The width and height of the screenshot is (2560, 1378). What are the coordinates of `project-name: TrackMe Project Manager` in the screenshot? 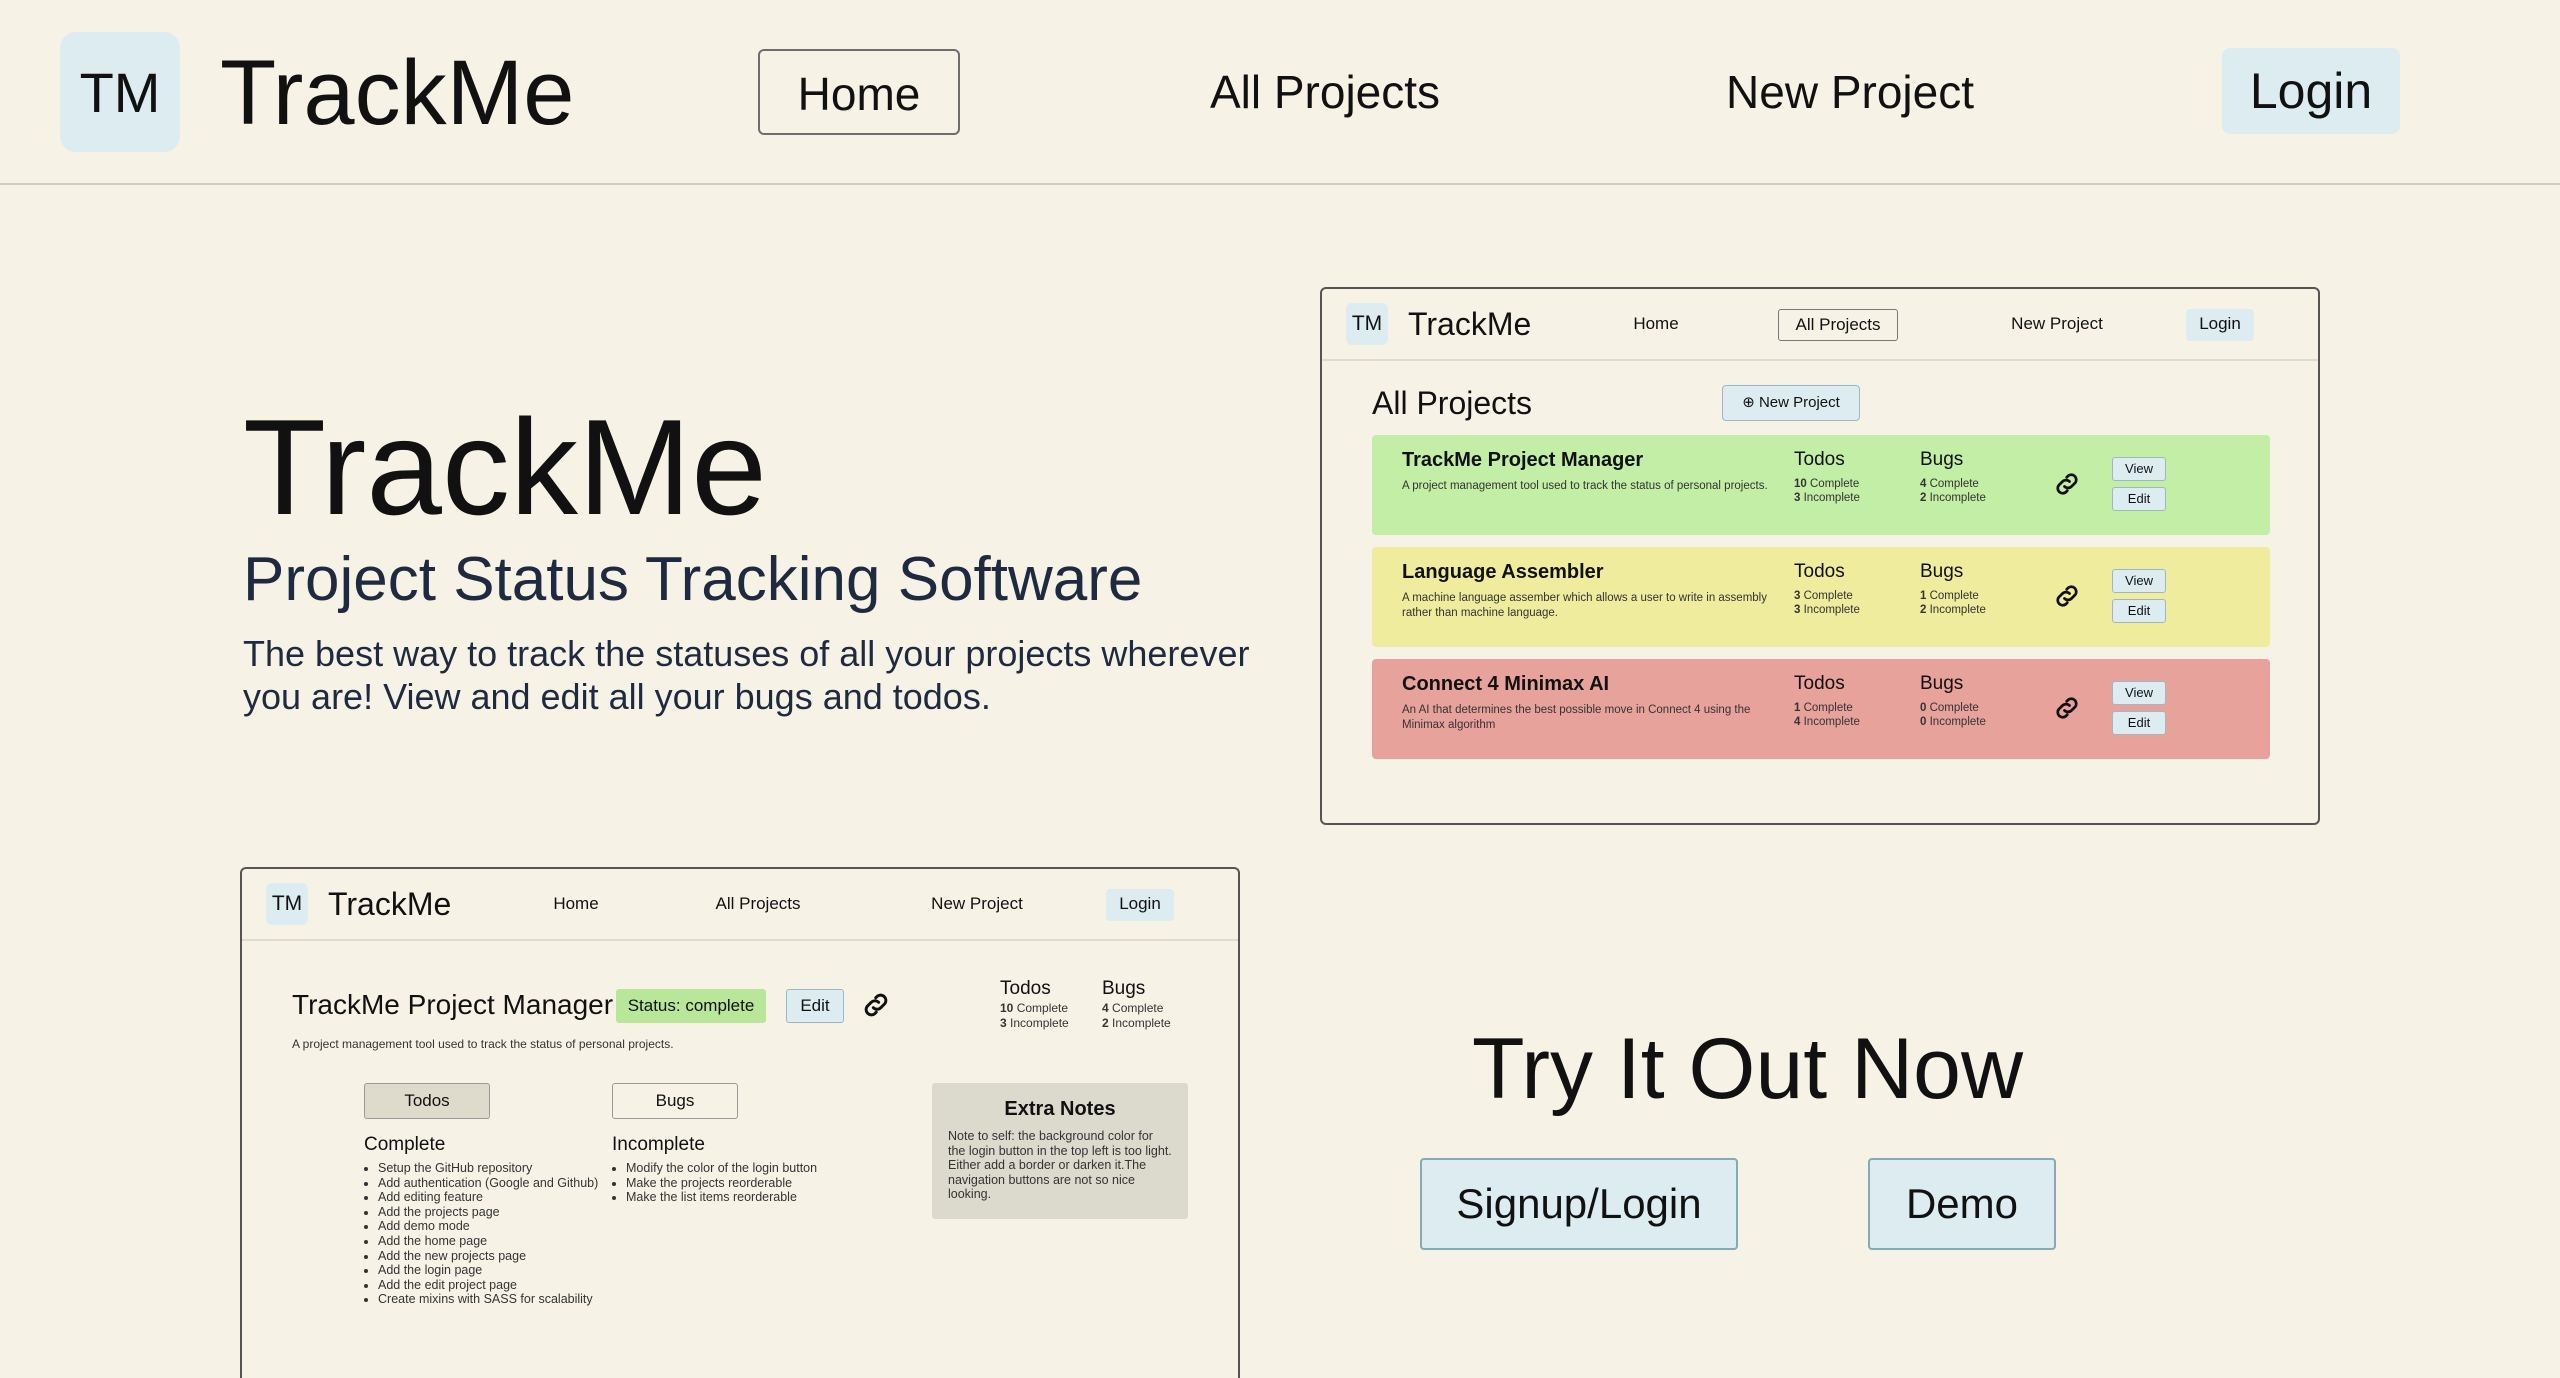 It's located at (1523, 460).